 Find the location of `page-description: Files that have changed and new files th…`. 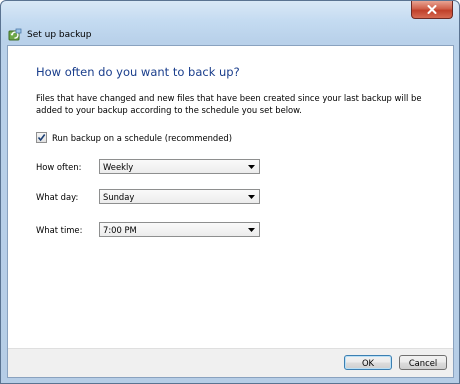

page-description: Files that have changed and new files th… is located at coordinates (229, 104).